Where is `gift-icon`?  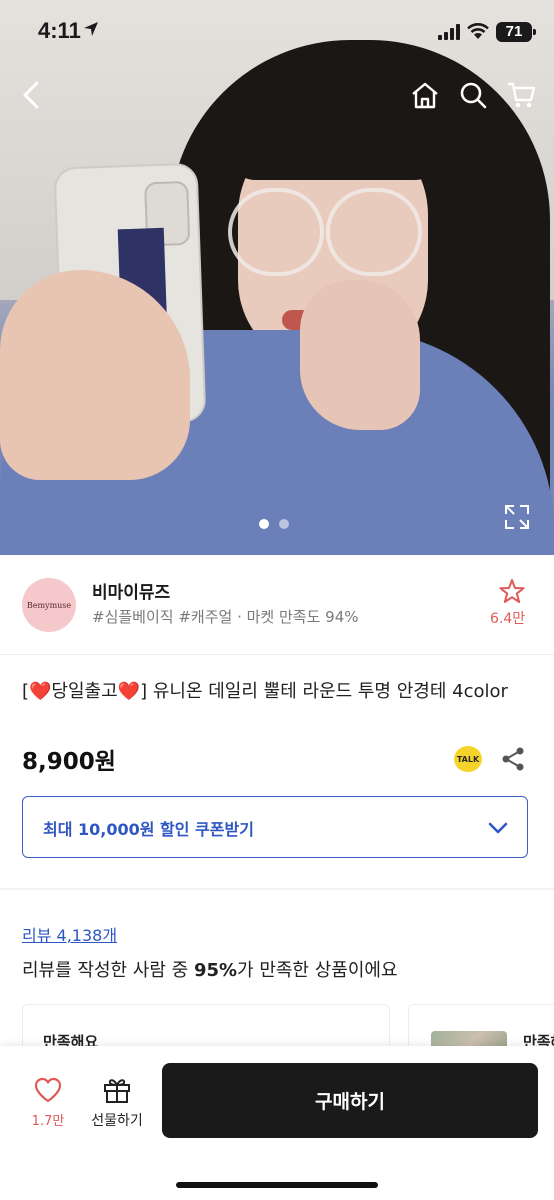
gift-icon is located at coordinates (117, 1091).